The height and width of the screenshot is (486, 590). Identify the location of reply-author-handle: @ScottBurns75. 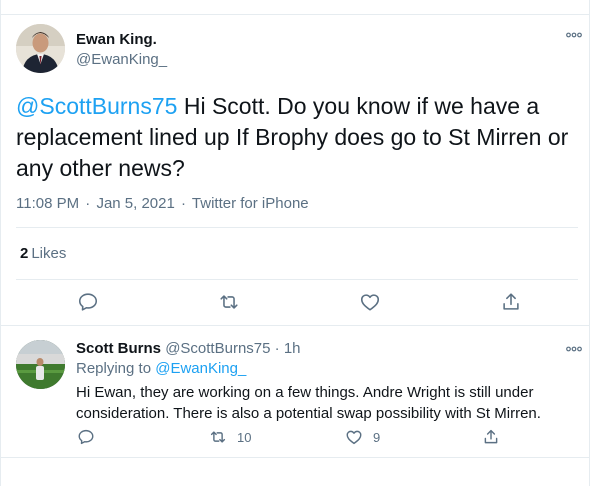
(217, 348).